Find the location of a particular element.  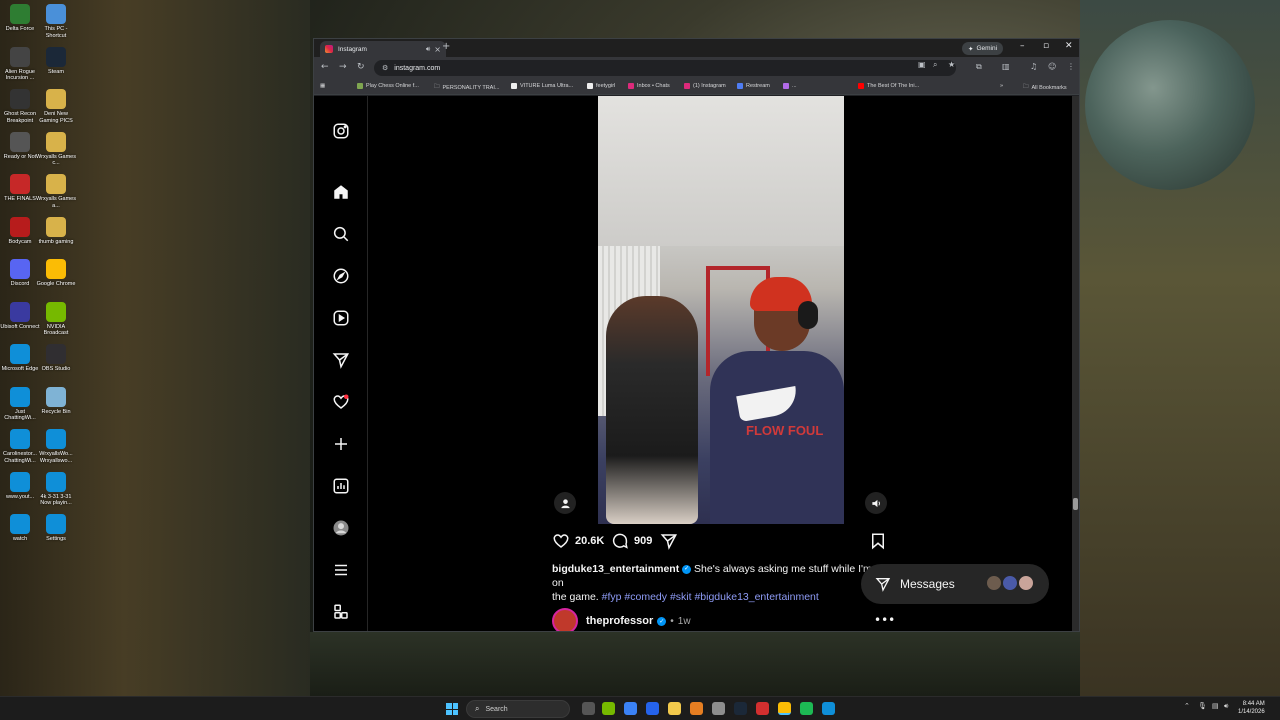

desktop-icon: Discord is located at coordinates (20, 273).